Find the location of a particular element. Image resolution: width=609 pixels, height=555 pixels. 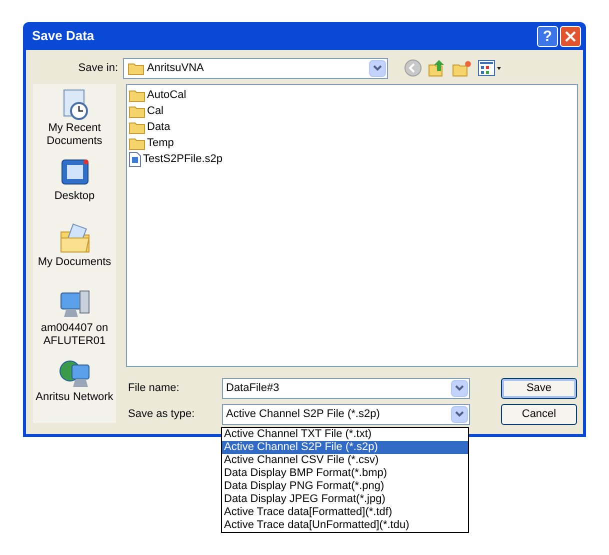

folder-item: Data is located at coordinates (352, 127).